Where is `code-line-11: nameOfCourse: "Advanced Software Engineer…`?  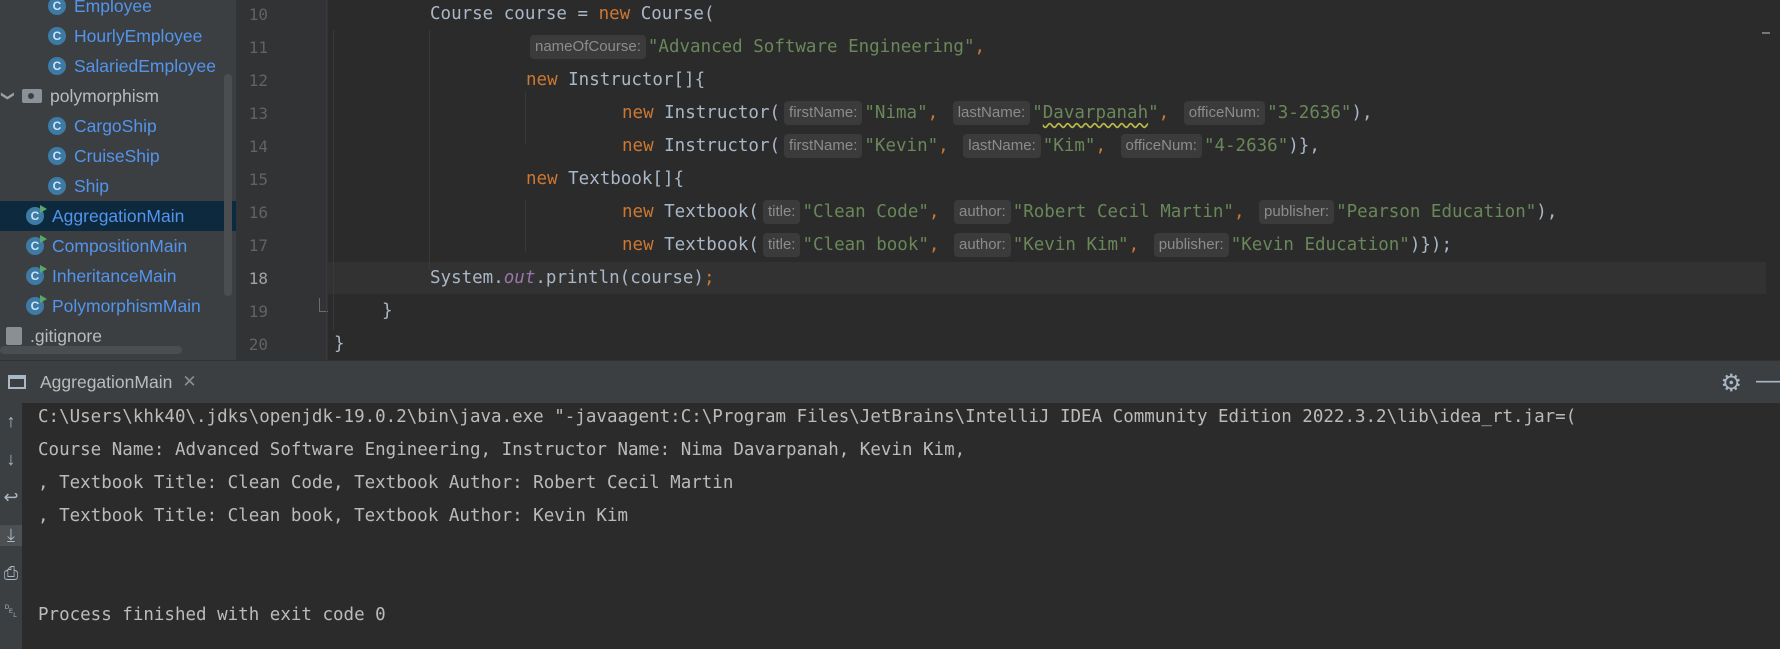 code-line-11: nameOfCourse: "Advanced Software Engineer… is located at coordinates (755, 47).